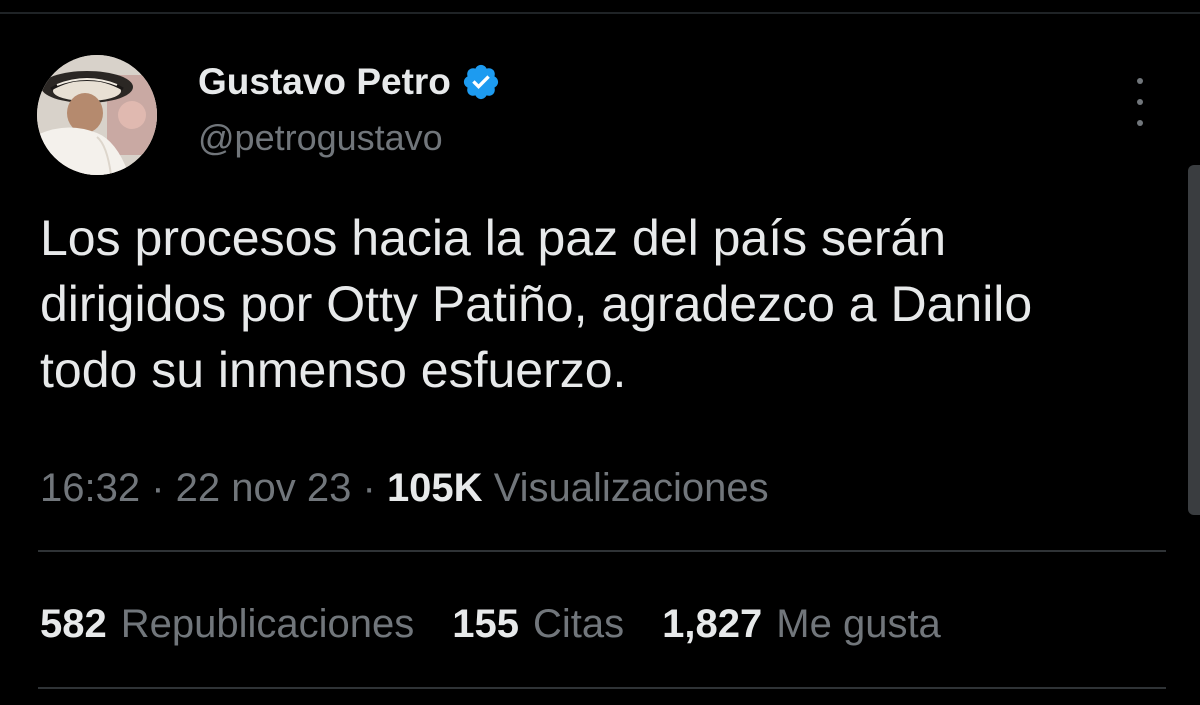 This screenshot has height=705, width=1200. Describe the element at coordinates (320, 138) in the screenshot. I see `author-handle: @petrogustavo` at that location.